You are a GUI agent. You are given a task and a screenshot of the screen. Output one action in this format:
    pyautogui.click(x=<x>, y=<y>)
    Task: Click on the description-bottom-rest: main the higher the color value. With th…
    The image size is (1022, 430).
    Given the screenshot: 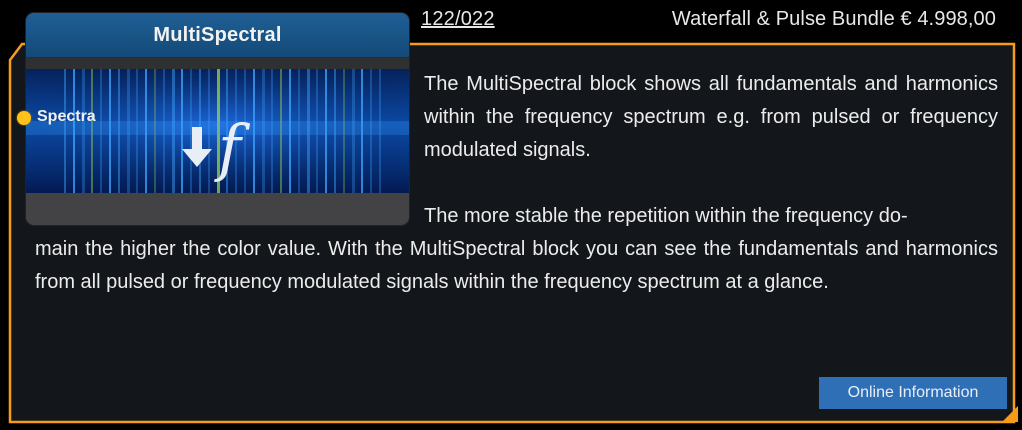 What is the action you would take?
    pyautogui.click(x=516, y=265)
    